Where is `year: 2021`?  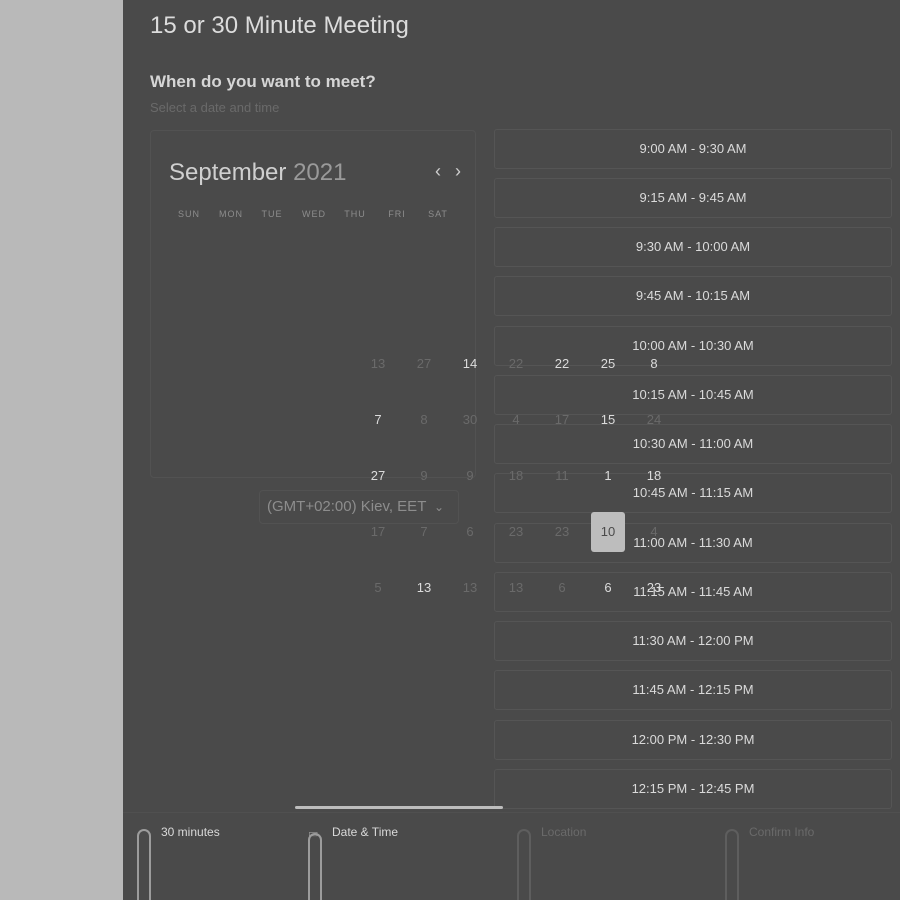 year: 2021 is located at coordinates (320, 172).